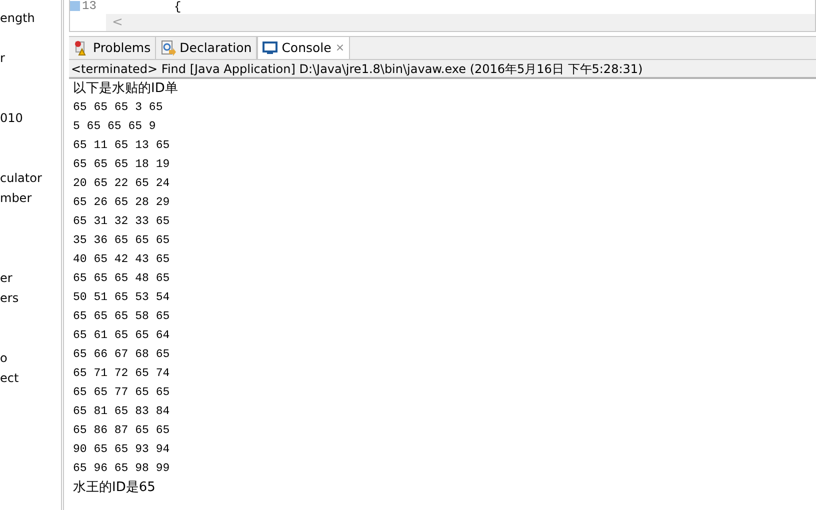 This screenshot has width=816, height=510. I want to click on console-line: 65 96 65 98 99, so click(121, 469).